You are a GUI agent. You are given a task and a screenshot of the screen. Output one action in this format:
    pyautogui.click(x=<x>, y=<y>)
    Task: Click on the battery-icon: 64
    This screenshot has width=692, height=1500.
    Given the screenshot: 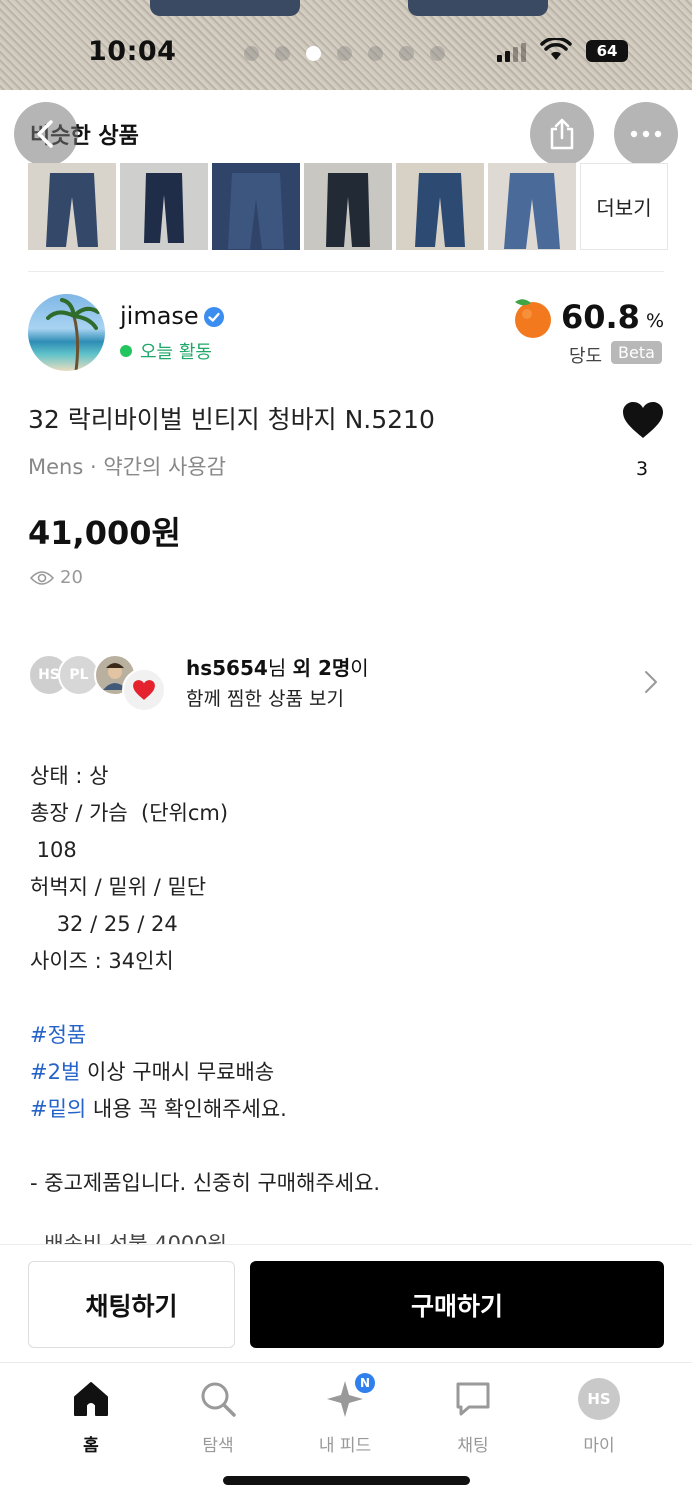 What is the action you would take?
    pyautogui.click(x=607, y=51)
    